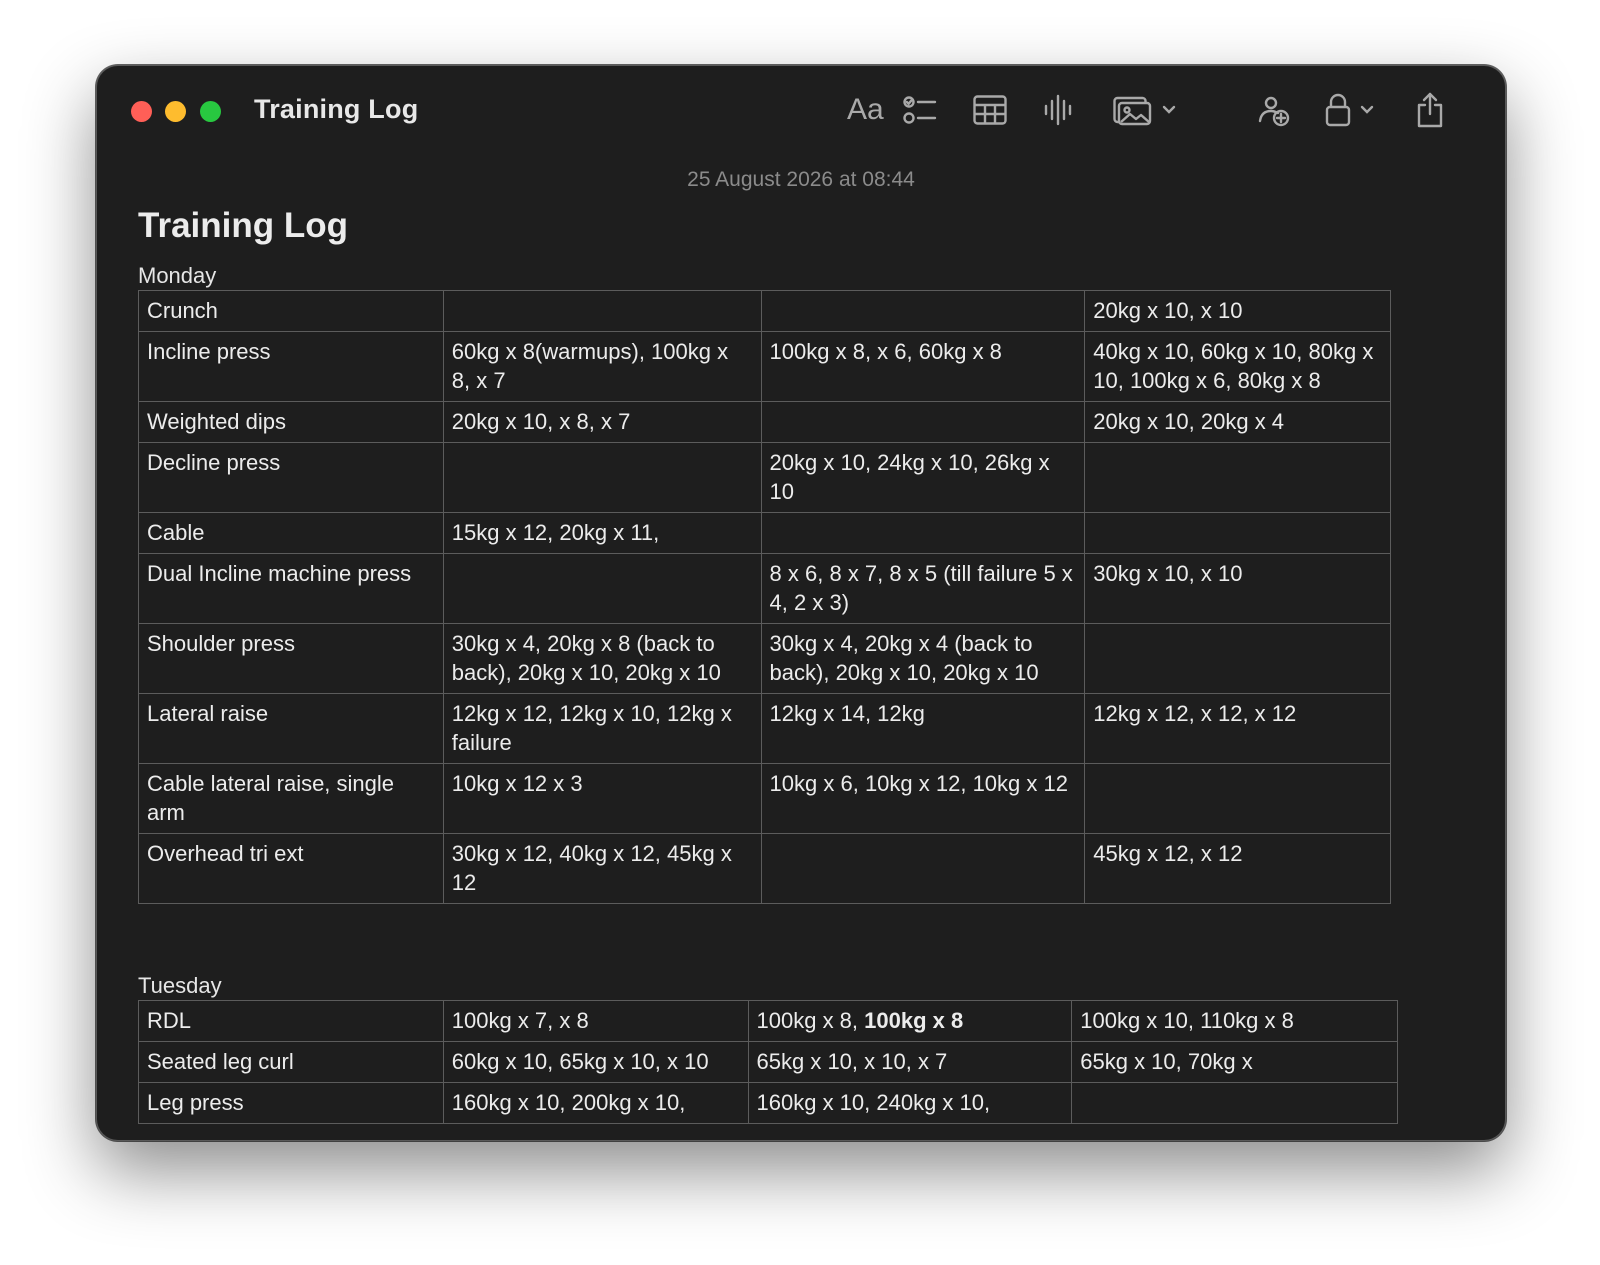 This screenshot has width=1600, height=1265. I want to click on set-cell: 12kg x 12, x 12, x 12, so click(1237, 728).